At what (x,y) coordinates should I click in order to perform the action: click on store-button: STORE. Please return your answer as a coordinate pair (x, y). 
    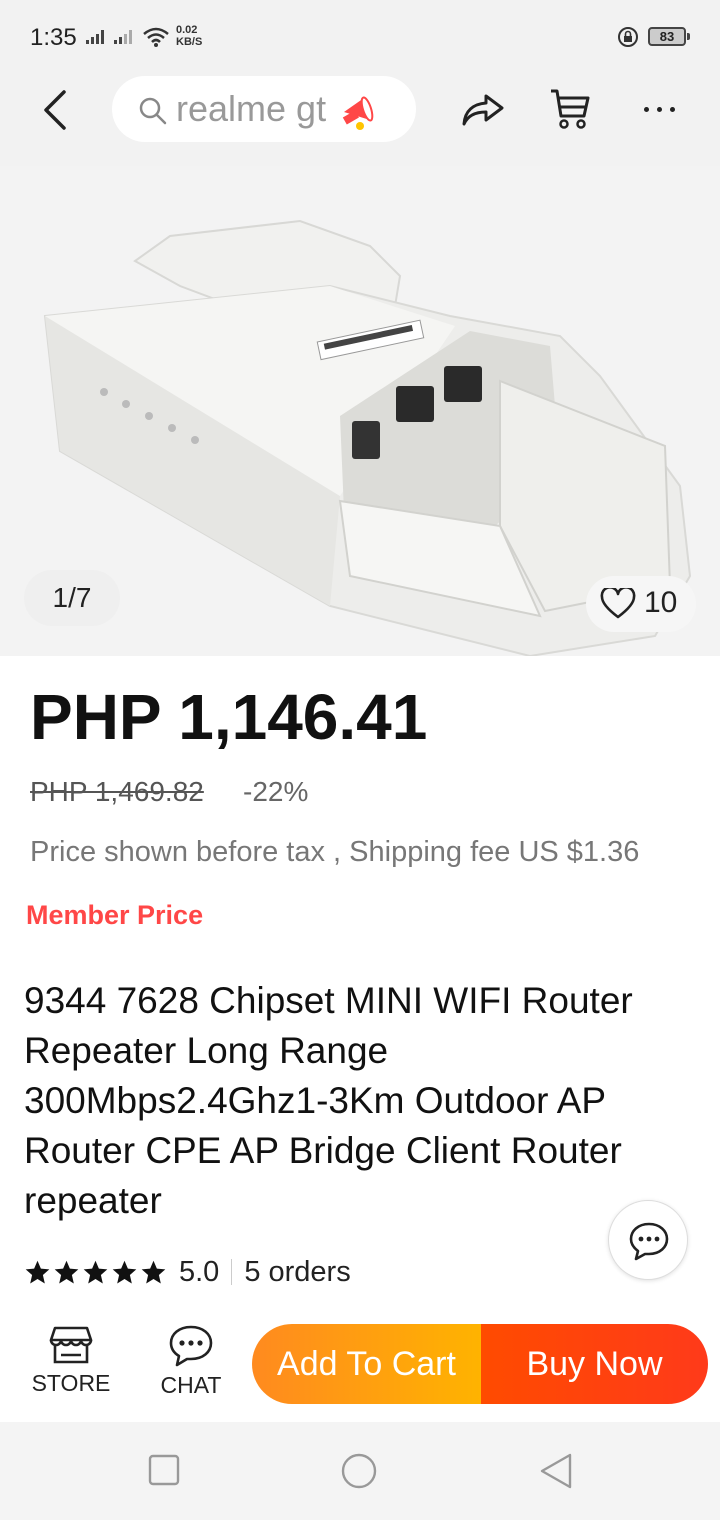
    Looking at the image, I should click on (71, 1364).